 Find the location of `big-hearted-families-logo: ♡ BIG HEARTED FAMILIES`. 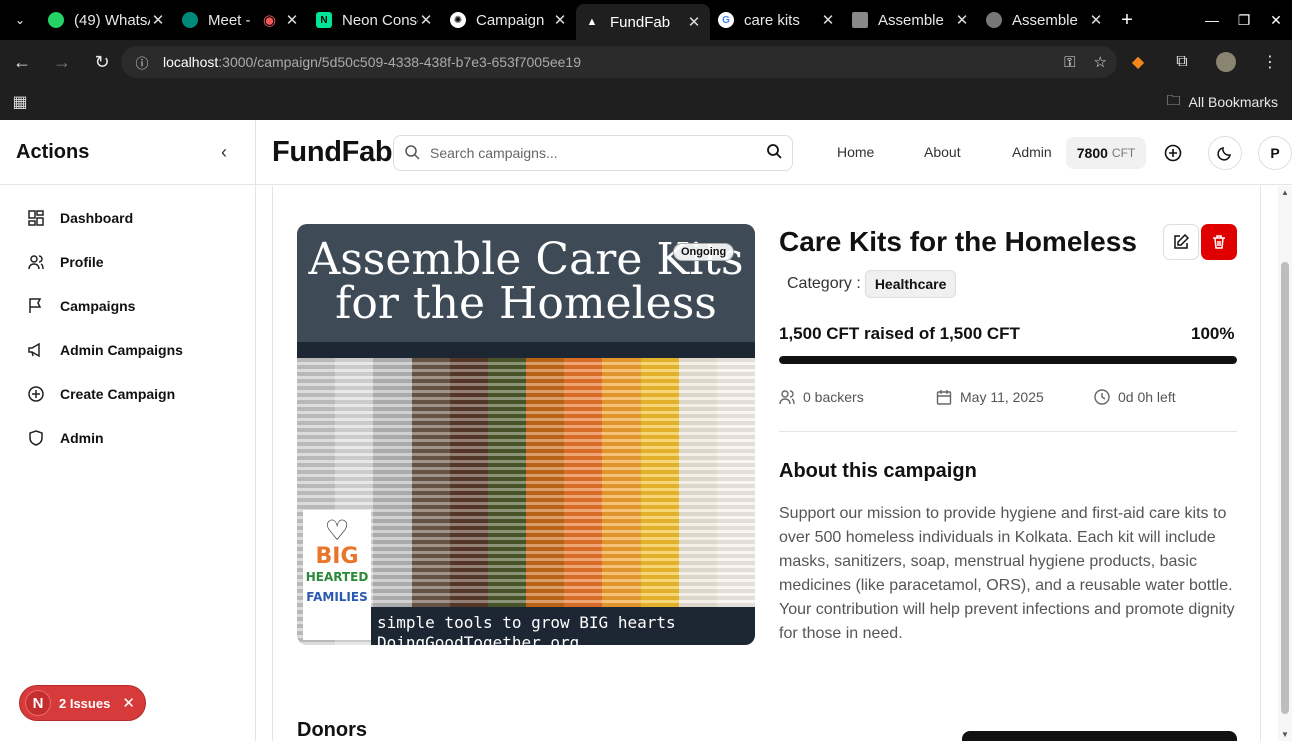

big-hearted-families-logo: ♡ BIG HEARTED FAMILIES is located at coordinates (337, 575).